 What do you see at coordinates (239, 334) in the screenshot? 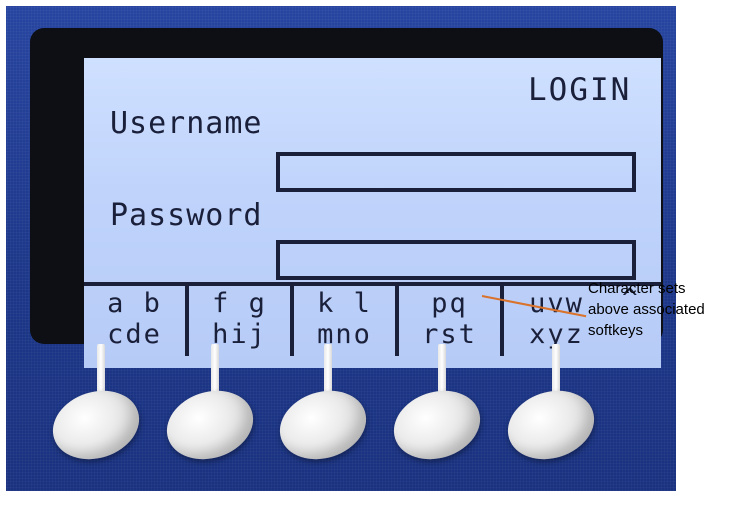
I see `softkey-label-line2: hij` at bounding box center [239, 334].